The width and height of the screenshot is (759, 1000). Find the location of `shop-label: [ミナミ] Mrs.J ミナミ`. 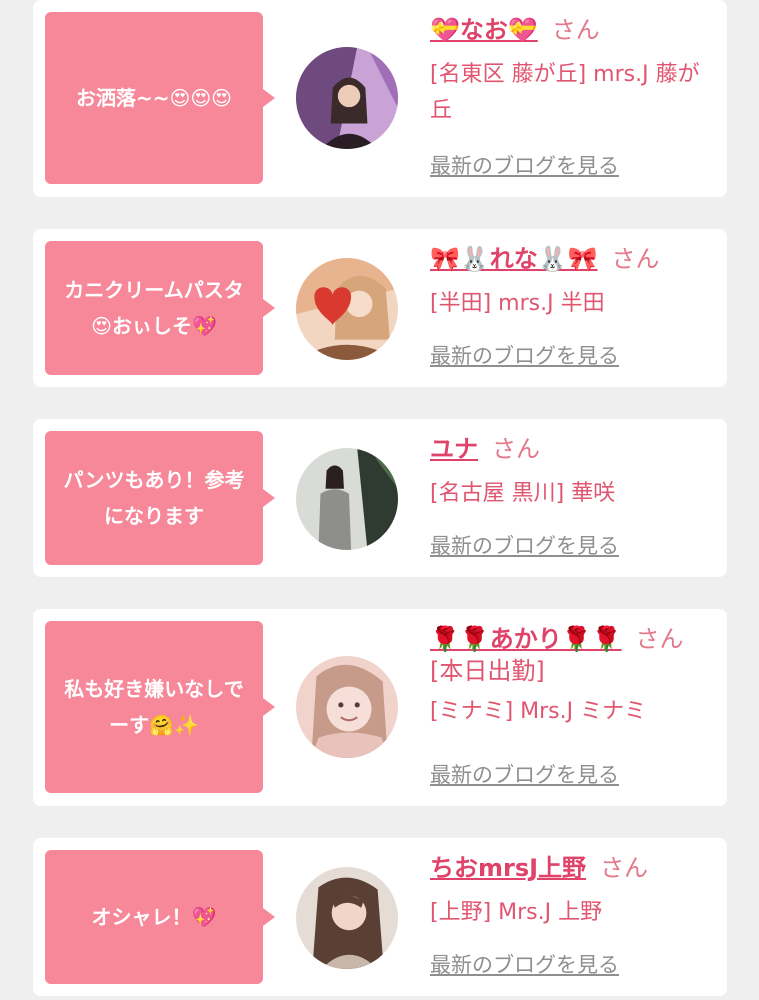

shop-label: [ミナミ] Mrs.J ミナミ is located at coordinates (538, 711).